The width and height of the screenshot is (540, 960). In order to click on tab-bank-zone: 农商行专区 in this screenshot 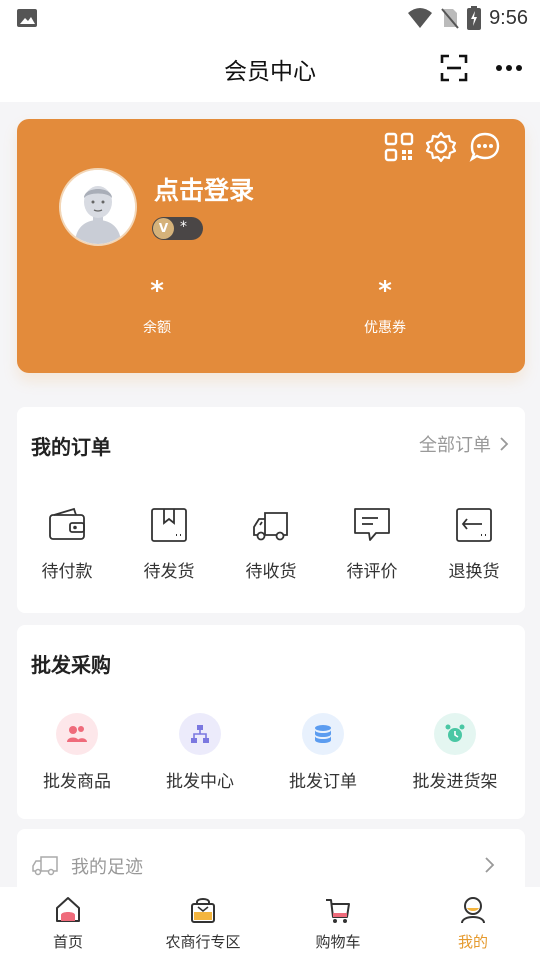, I will do `click(203, 923)`.